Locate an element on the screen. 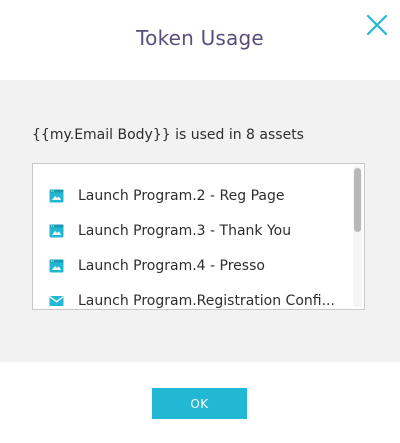 Image resolution: width=400 pixels, height=443 pixels. scrollbar-thumb is located at coordinates (357, 200).